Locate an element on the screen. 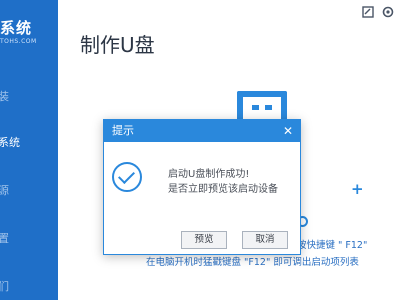 This screenshot has height=300, width=399. plus-icon: + is located at coordinates (357, 189).